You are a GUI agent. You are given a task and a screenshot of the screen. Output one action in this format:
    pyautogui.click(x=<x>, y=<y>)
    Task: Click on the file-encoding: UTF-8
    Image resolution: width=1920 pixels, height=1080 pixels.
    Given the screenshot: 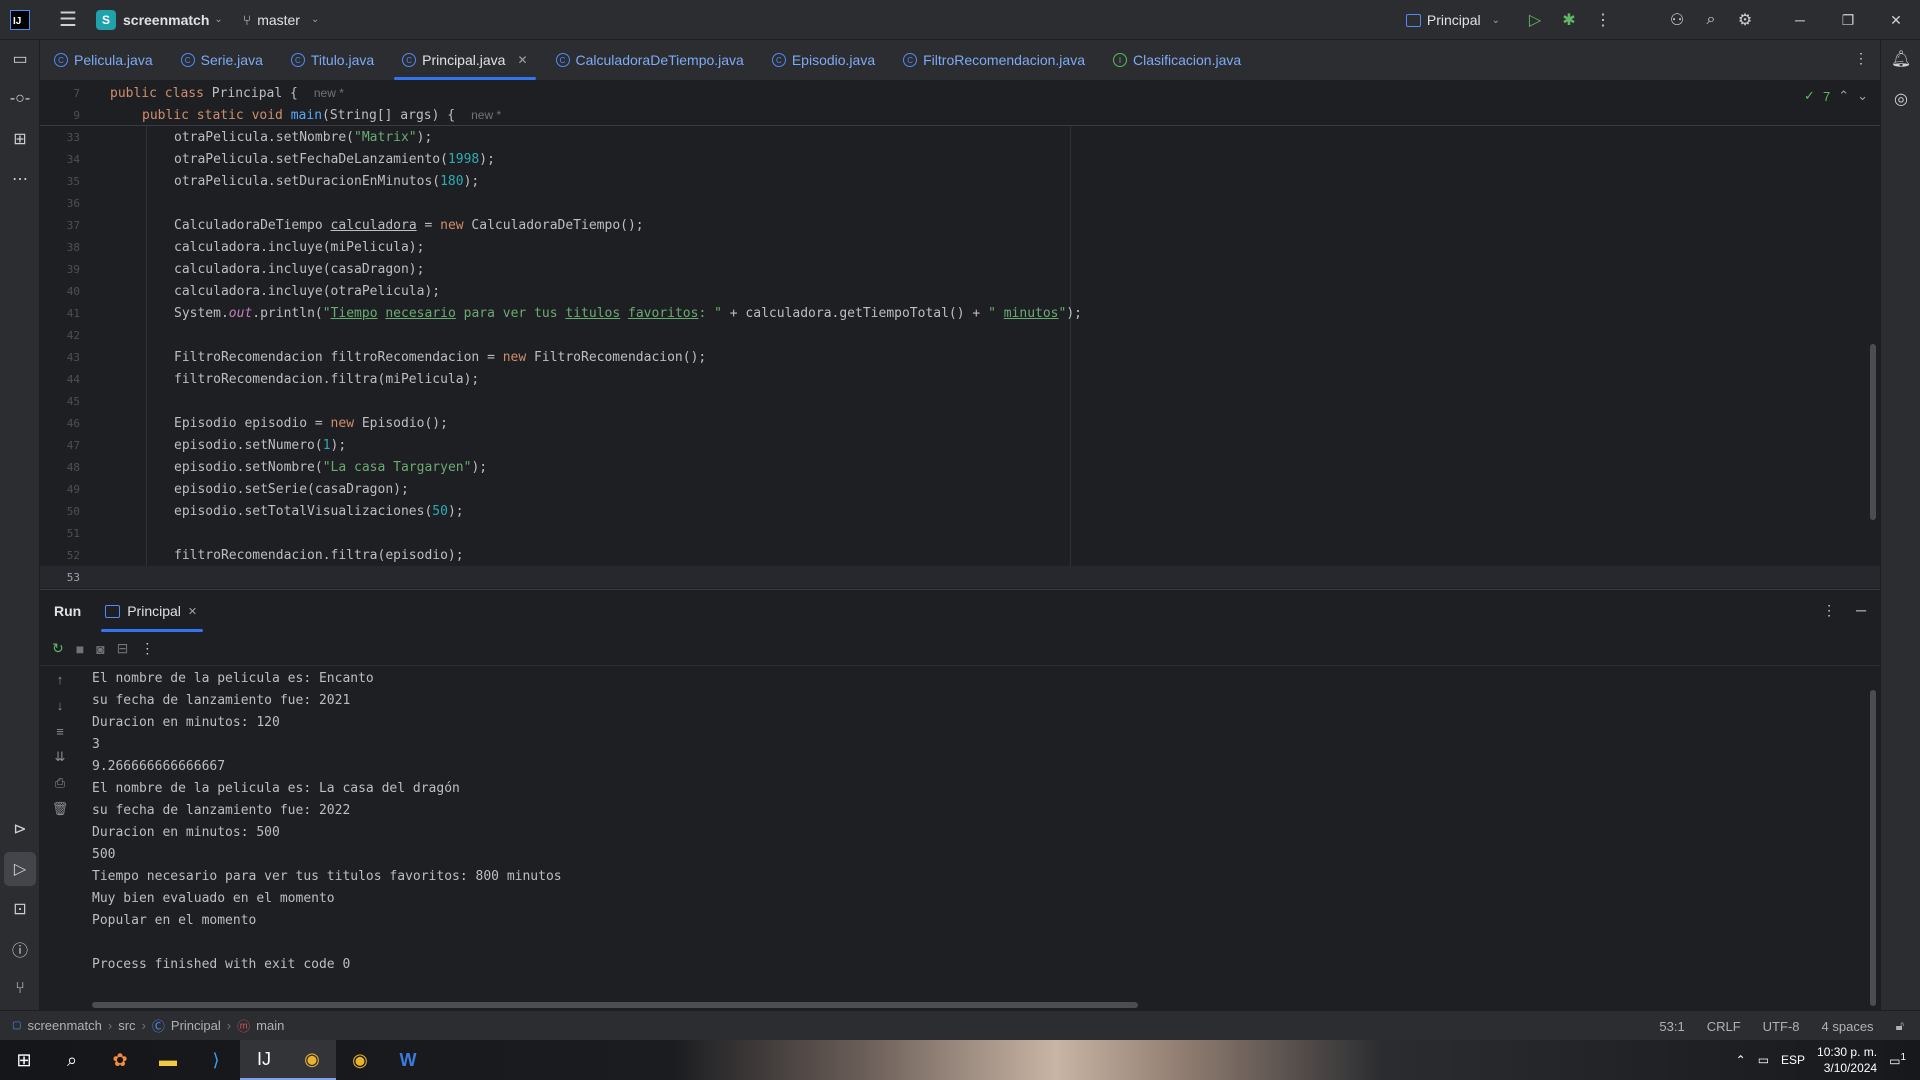 What is the action you would take?
    pyautogui.click(x=1781, y=1026)
    